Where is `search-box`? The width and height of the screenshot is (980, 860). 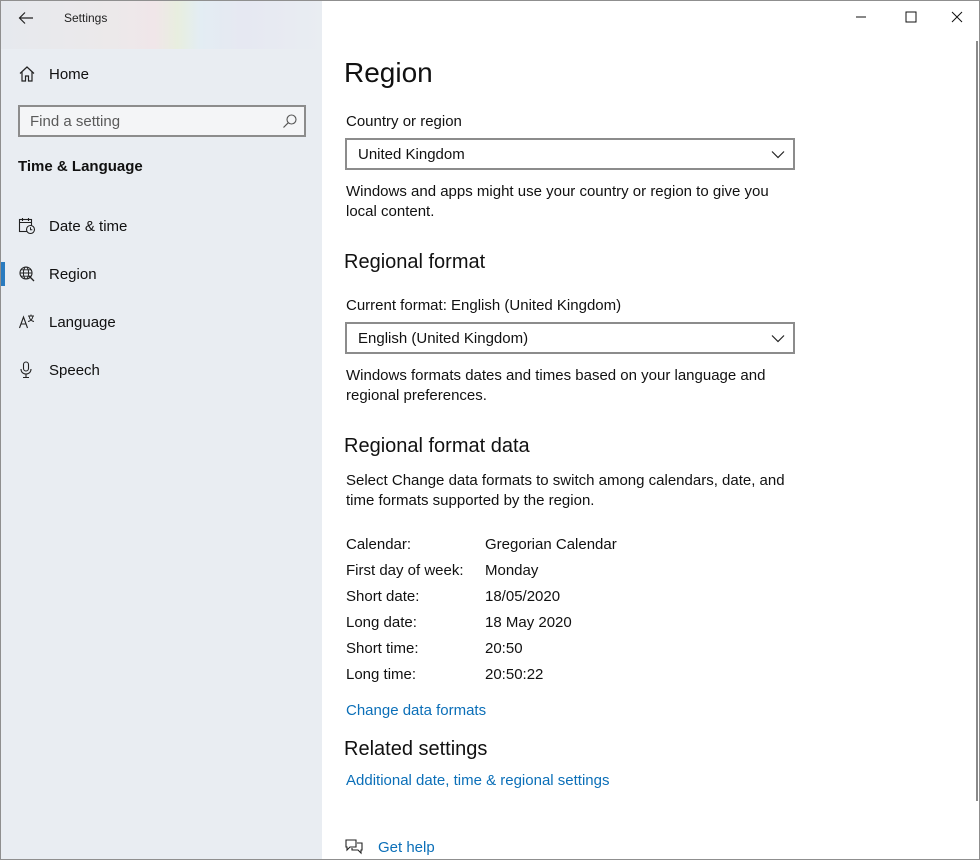
search-box is located at coordinates (162, 121).